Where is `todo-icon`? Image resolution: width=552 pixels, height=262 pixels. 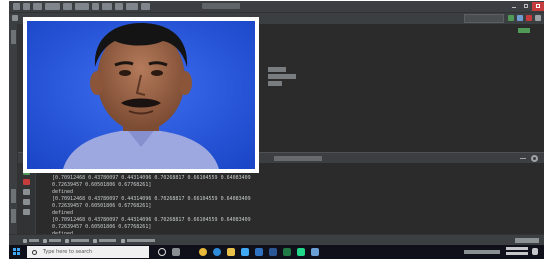 todo-icon is located at coordinates (45, 240).